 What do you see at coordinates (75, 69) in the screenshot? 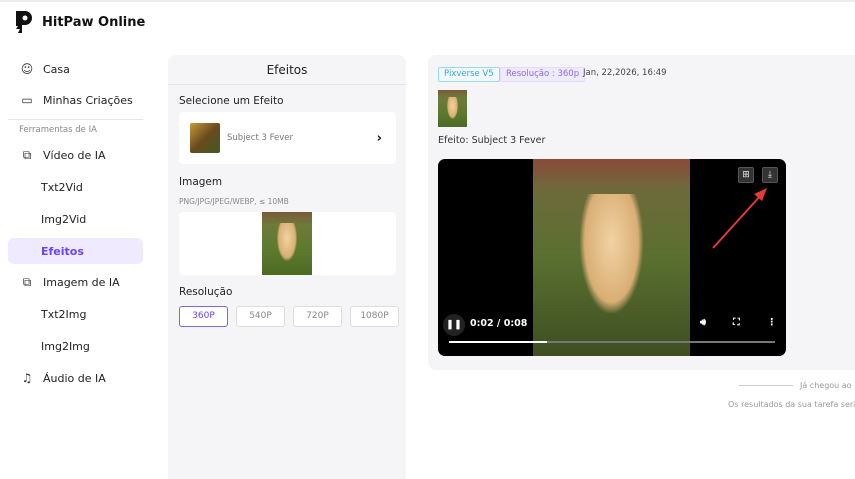
I see `sidebar-item-casa: ☺ Casa` at bounding box center [75, 69].